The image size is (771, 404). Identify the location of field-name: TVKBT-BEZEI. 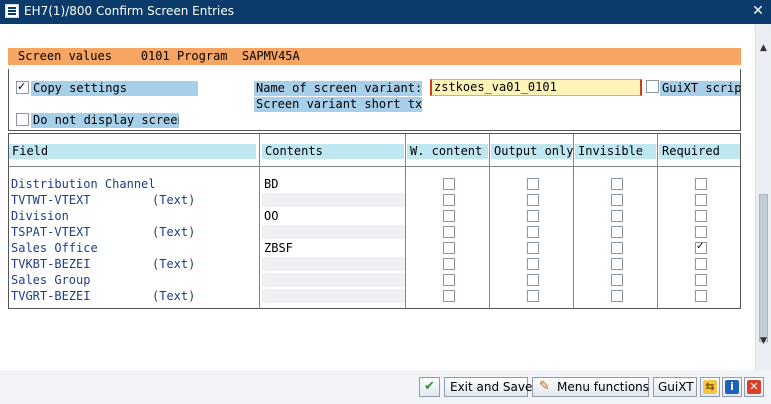
(51, 264).